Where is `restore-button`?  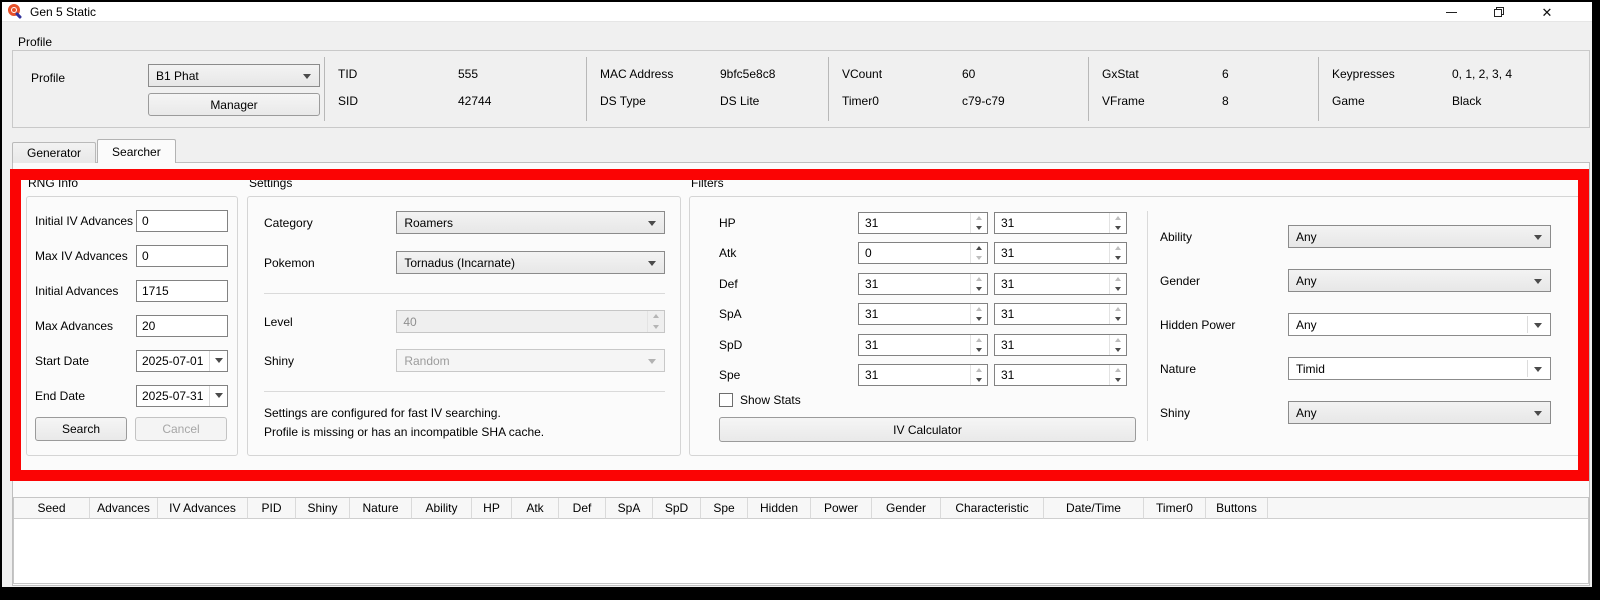 restore-button is located at coordinates (1499, 12).